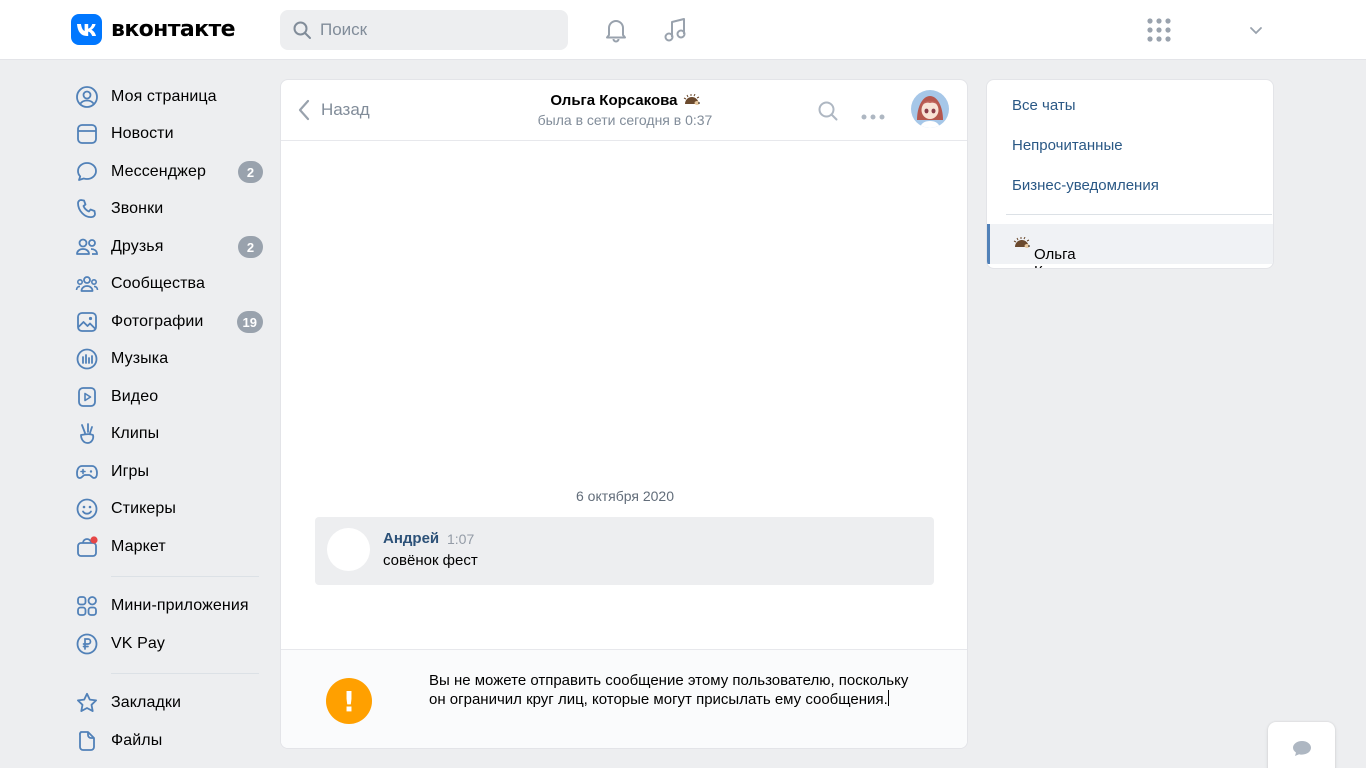 This screenshot has width=1366, height=768. I want to click on message-text: совёнок фест, so click(430, 560).